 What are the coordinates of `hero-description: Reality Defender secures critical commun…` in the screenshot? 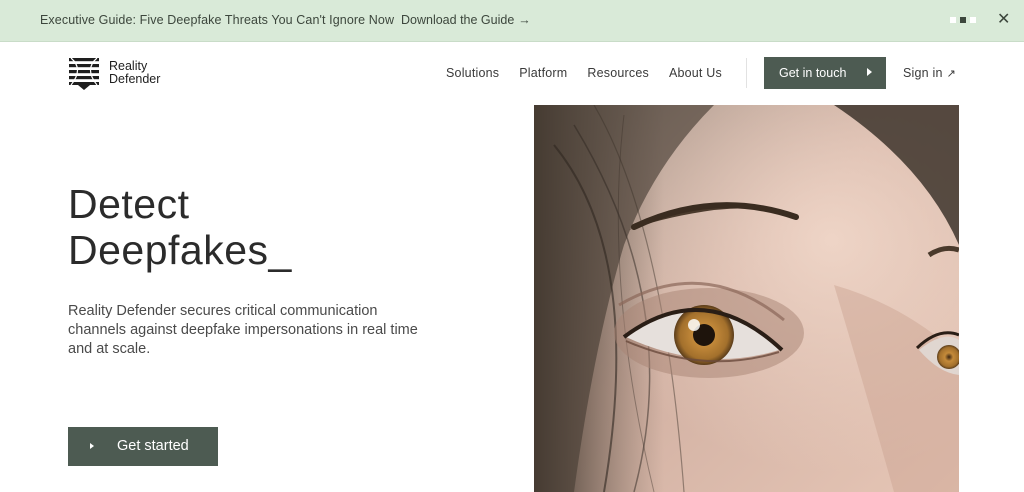 It's located at (243, 330).